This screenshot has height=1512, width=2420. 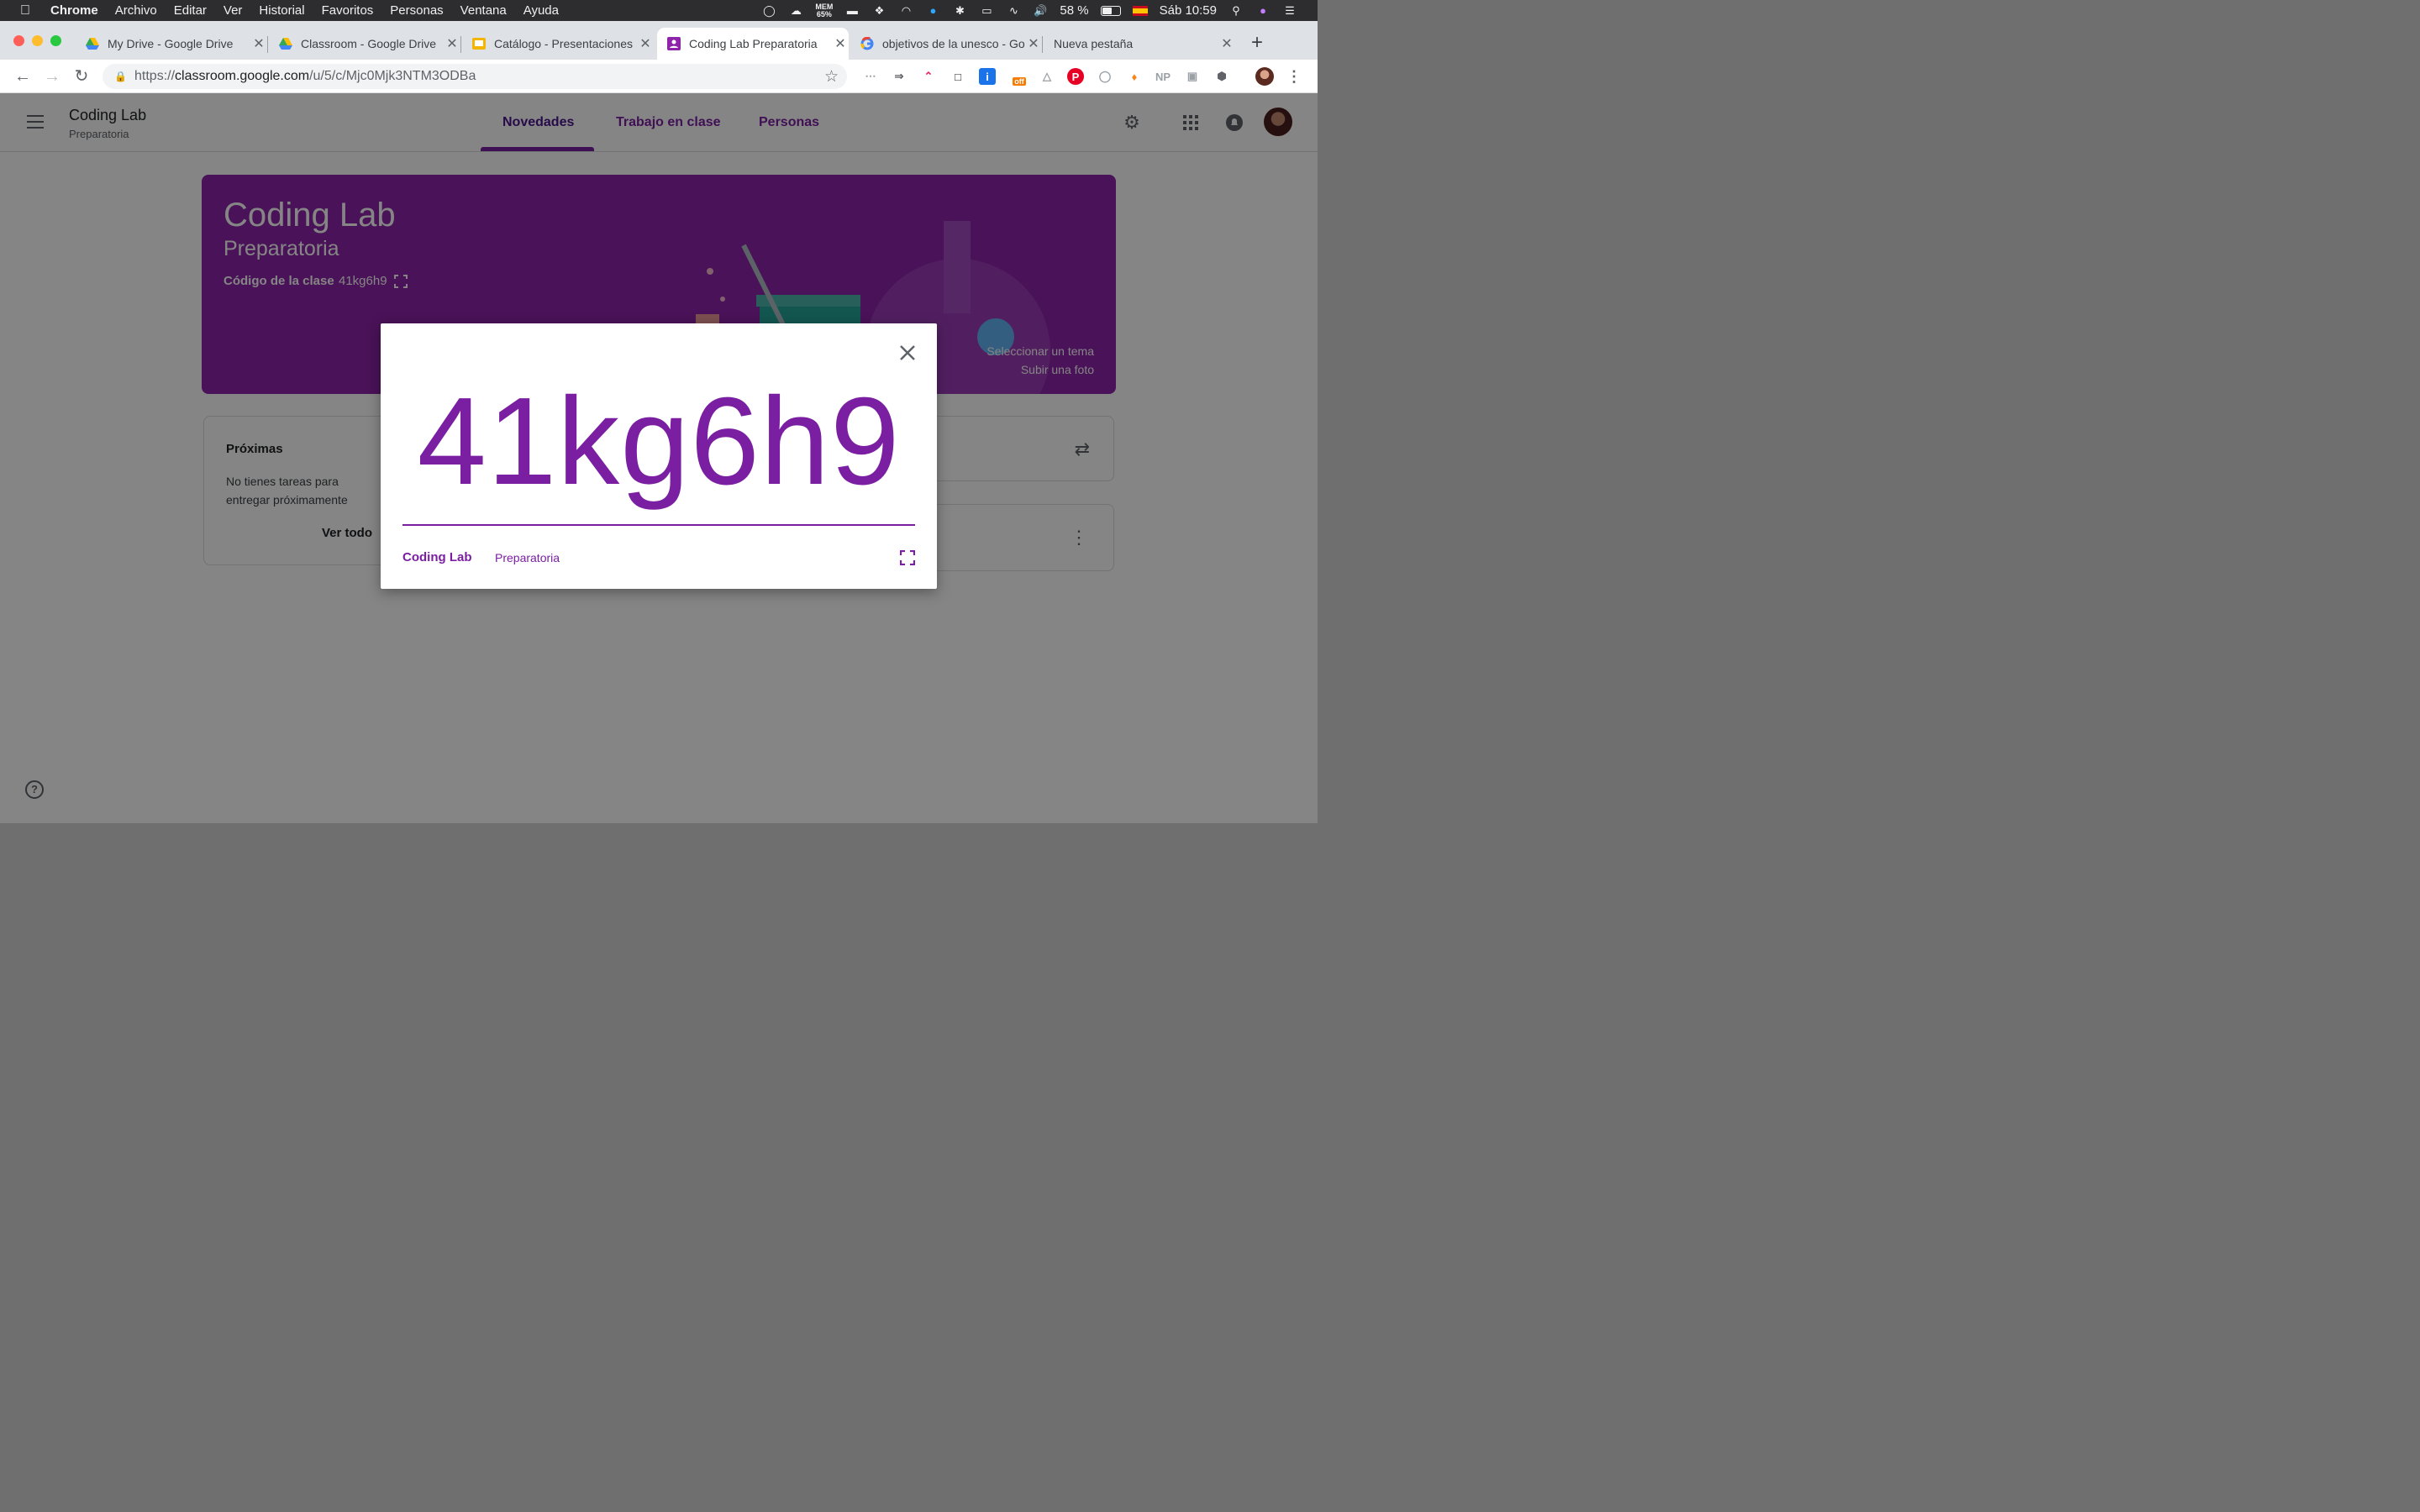 I want to click on sync-icon: ◠, so click(x=905, y=10).